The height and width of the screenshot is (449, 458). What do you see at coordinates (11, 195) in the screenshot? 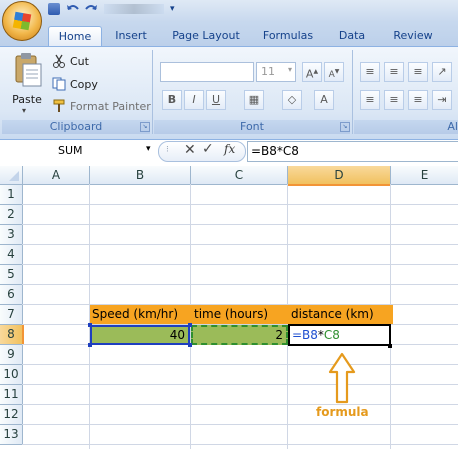
I see `row-header-1: 1` at bounding box center [11, 195].